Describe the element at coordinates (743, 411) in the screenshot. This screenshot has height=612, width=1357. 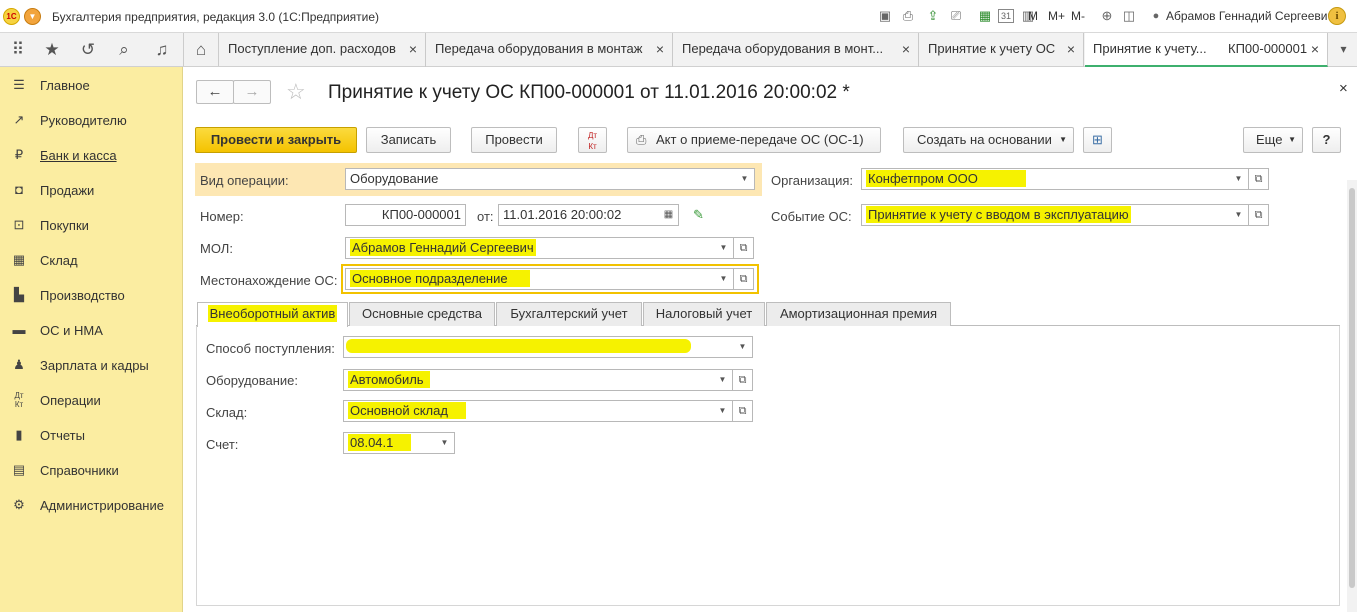
I see `warehouse-open-icon: ⧉` at that location.